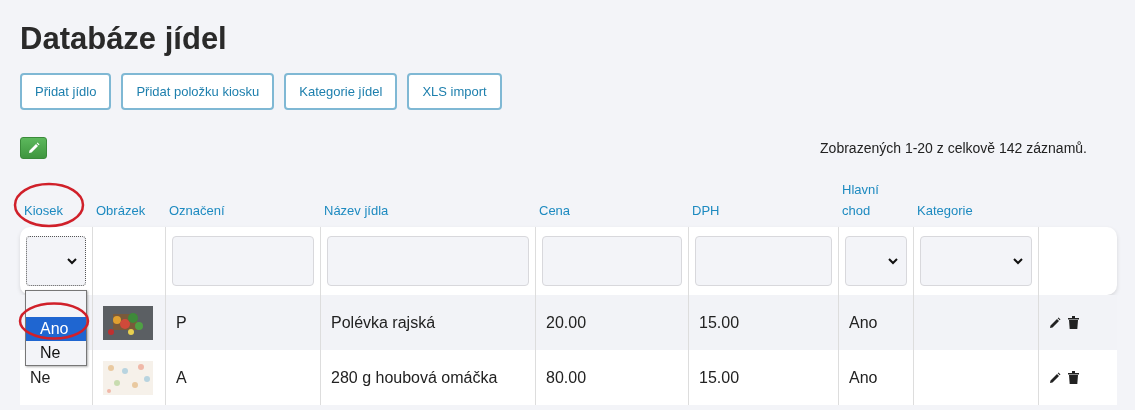 The height and width of the screenshot is (410, 1135). Describe the element at coordinates (195, 210) in the screenshot. I see `column-header: Označení` at that location.